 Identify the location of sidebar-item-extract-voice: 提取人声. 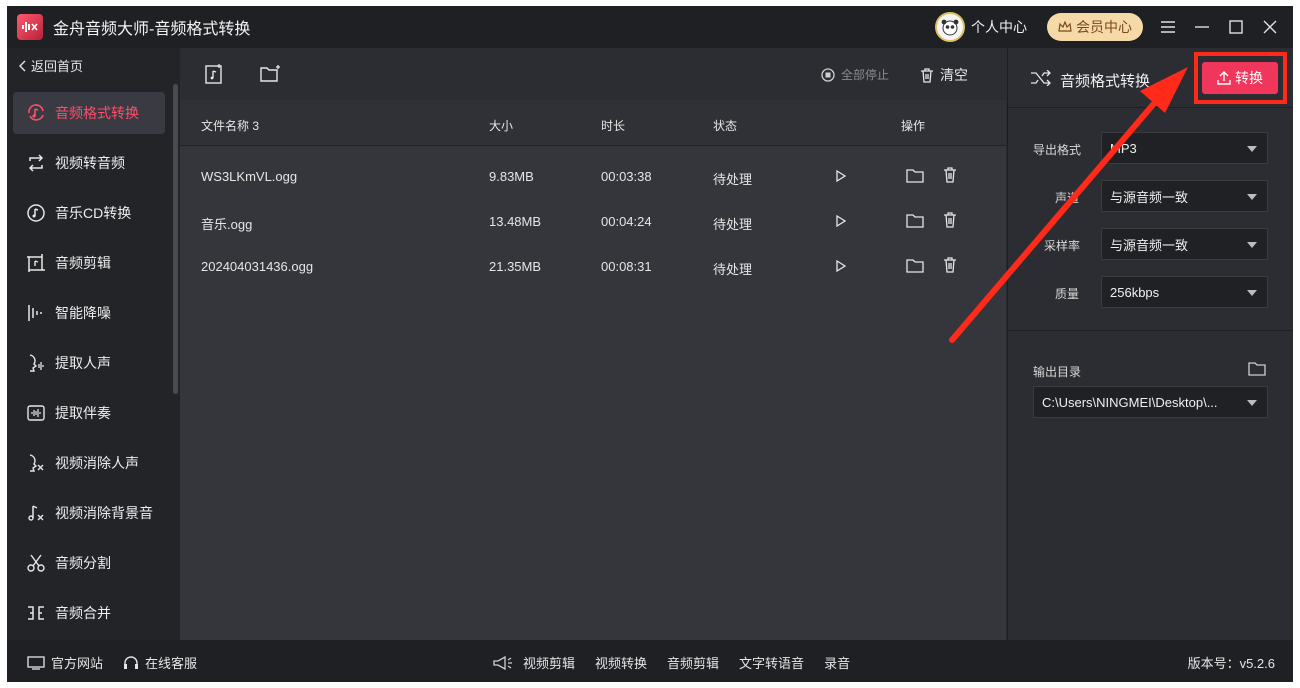
(89, 363).